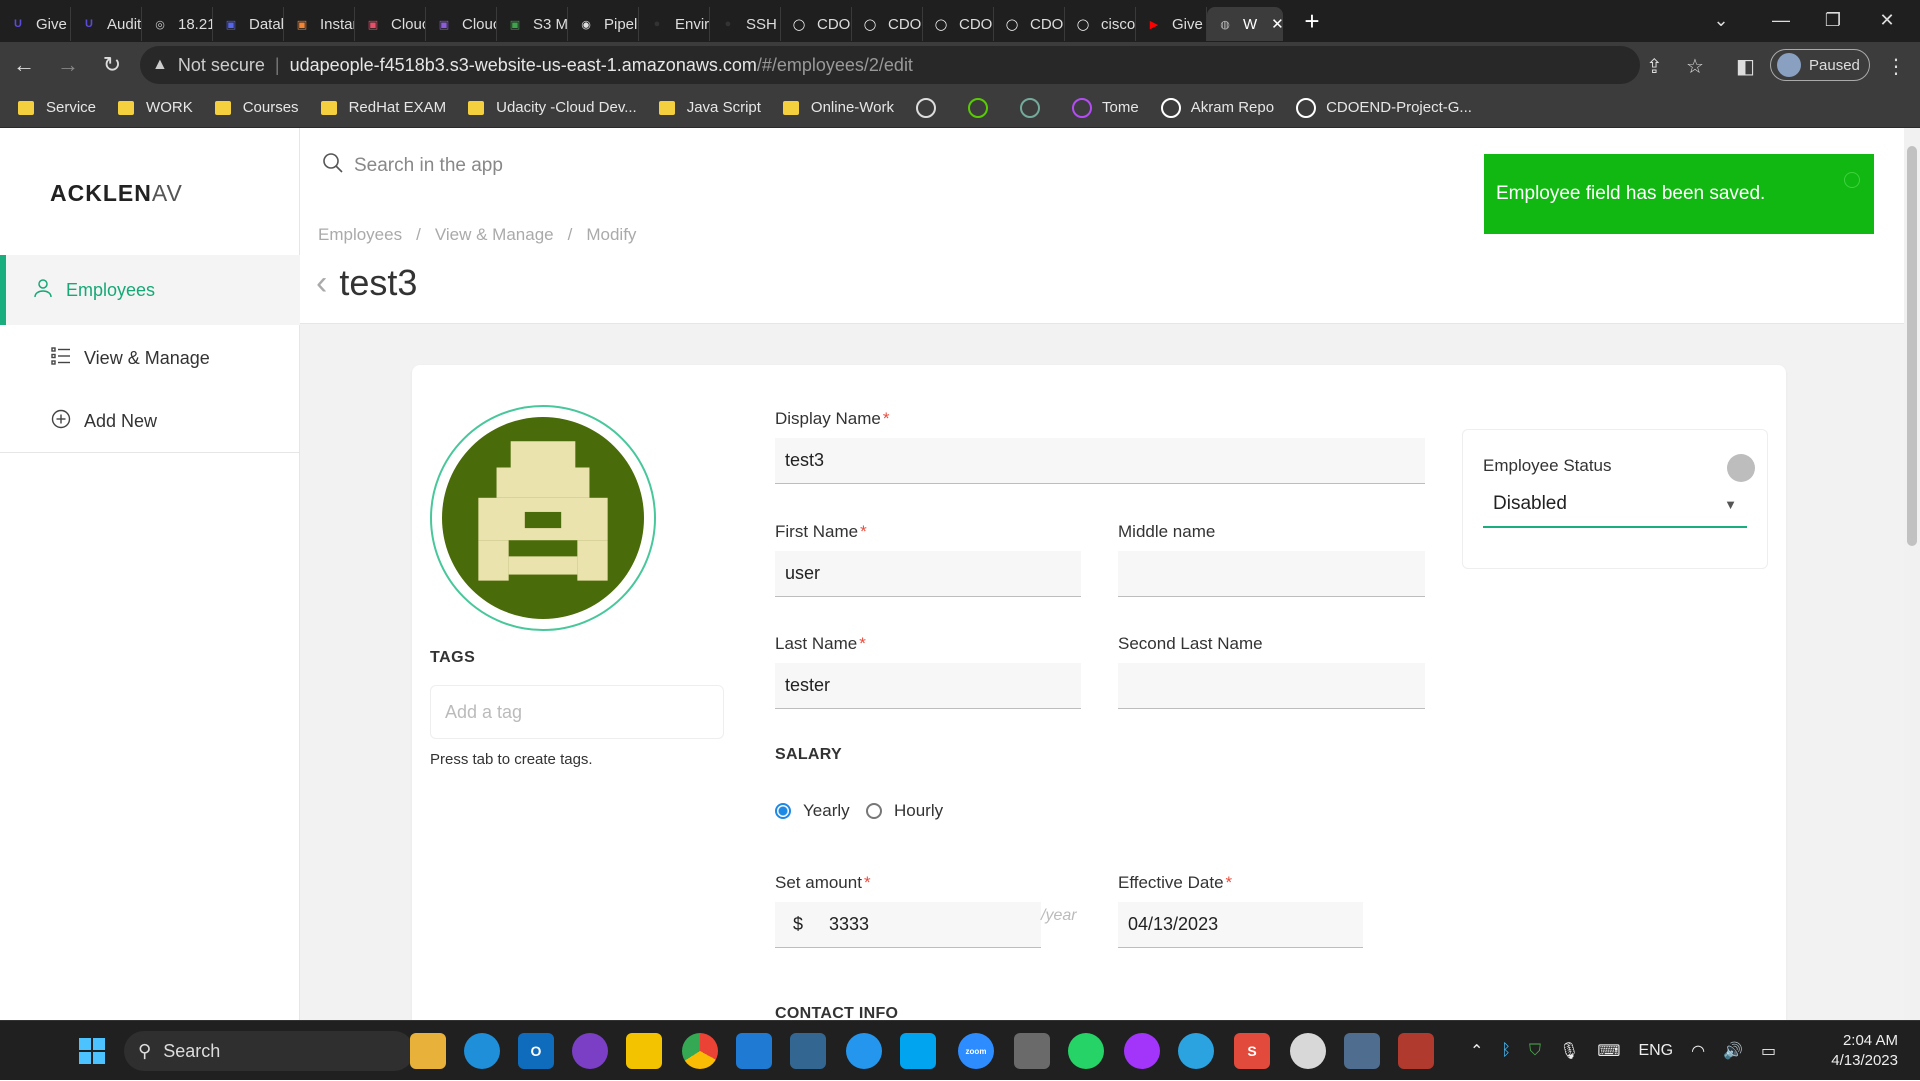 This screenshot has height=1081, width=1920. Describe the element at coordinates (808, 1051) in the screenshot. I see `postgresql-icon` at that location.